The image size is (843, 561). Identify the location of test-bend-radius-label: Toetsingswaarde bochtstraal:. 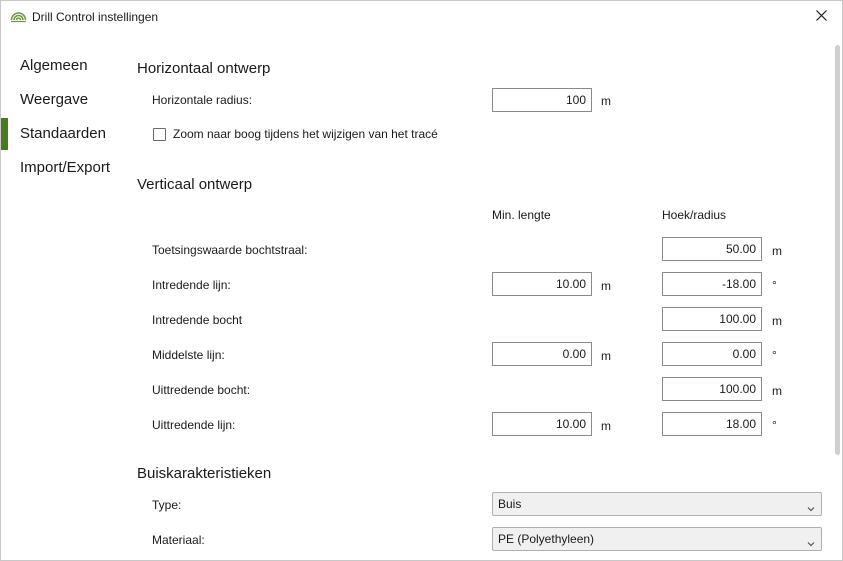
(230, 250).